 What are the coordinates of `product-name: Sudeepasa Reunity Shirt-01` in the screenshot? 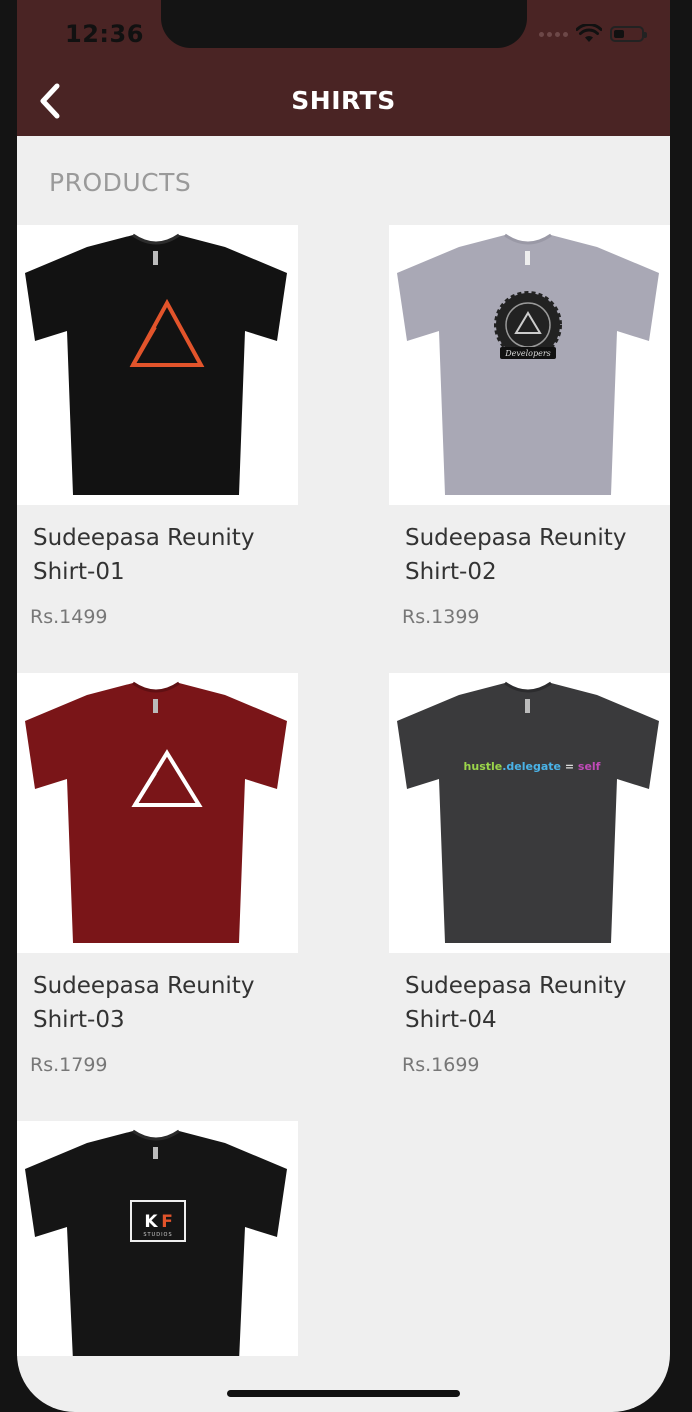 It's located at (144, 555).